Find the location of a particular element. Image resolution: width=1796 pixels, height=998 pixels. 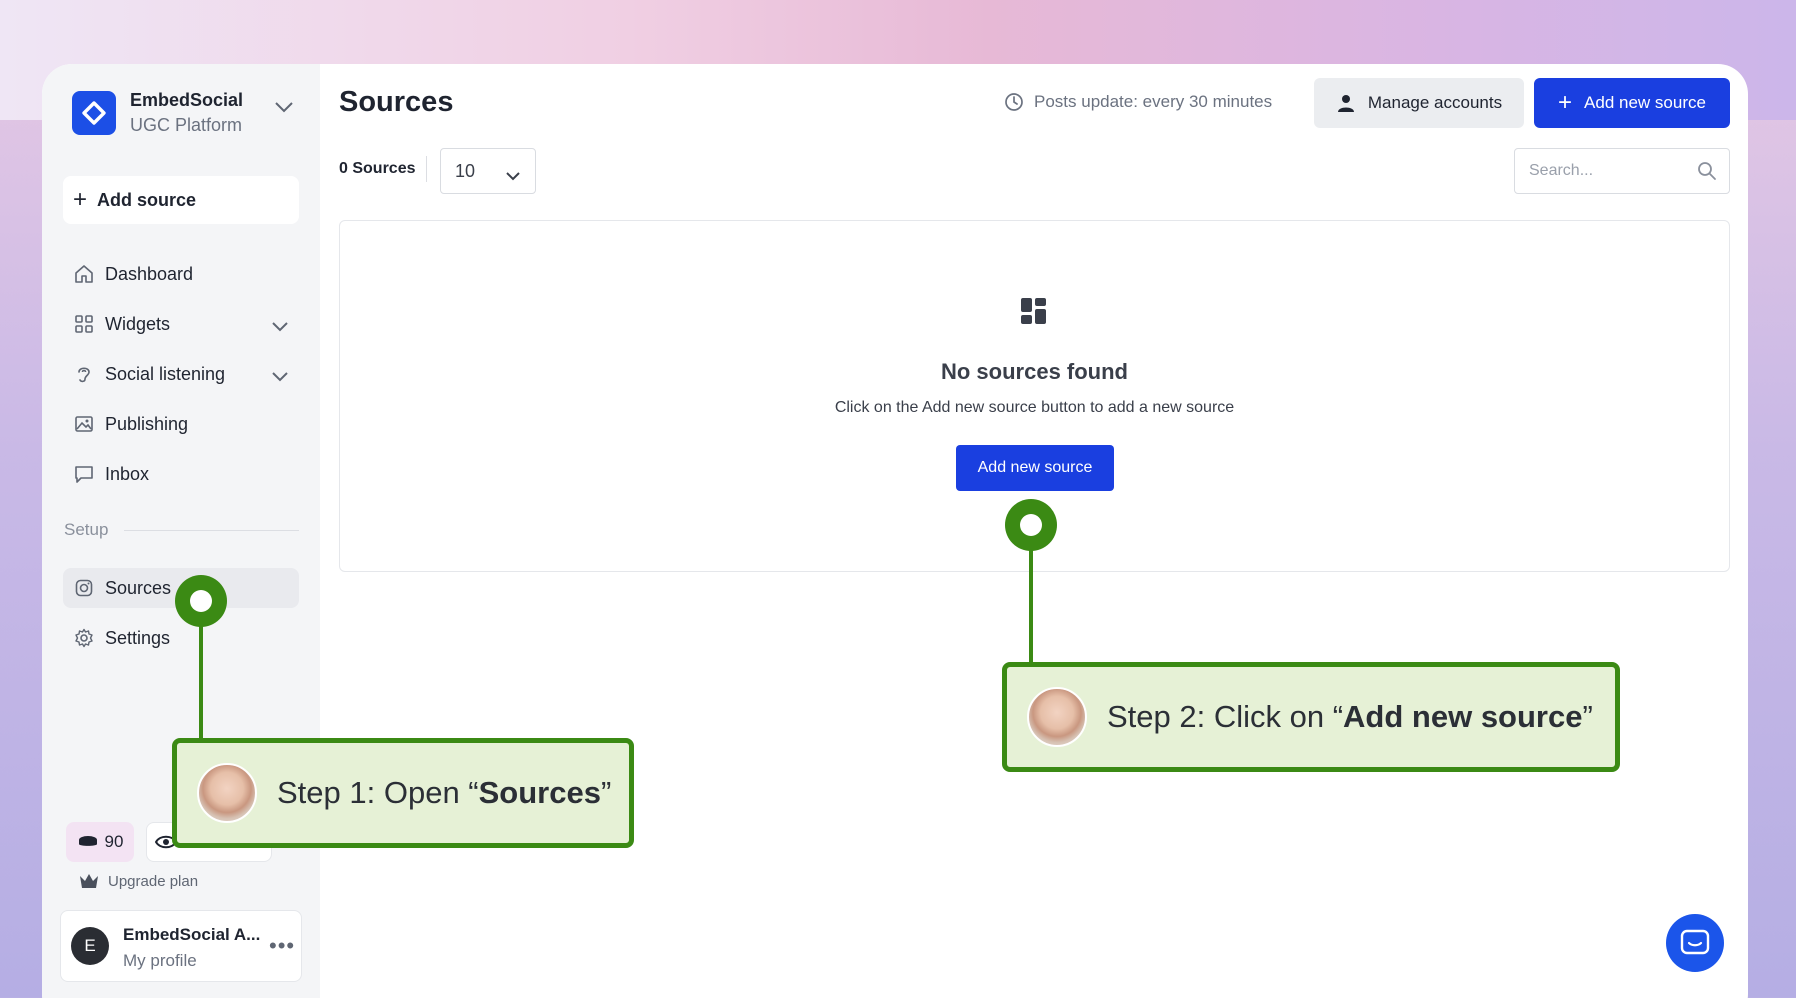

grid-icon is located at coordinates (84, 324).